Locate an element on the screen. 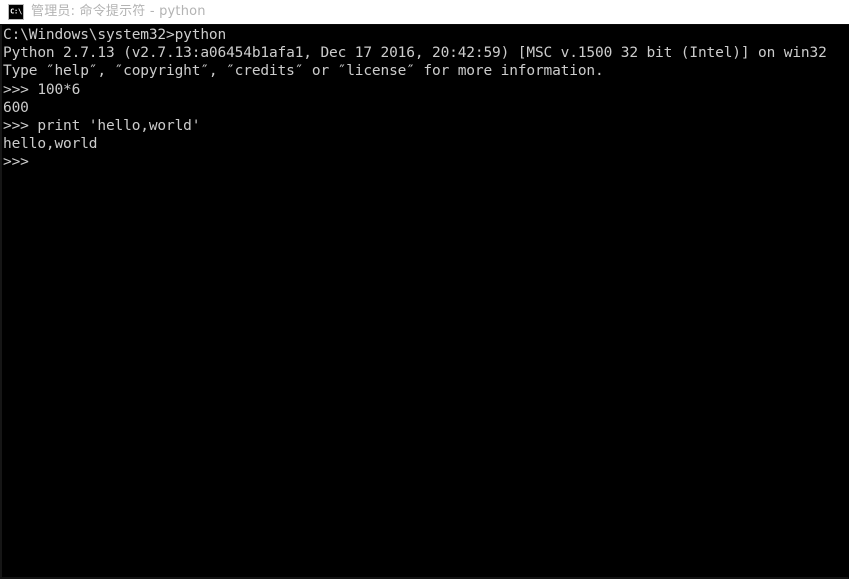 The height and width of the screenshot is (579, 849). console-line: hello,world is located at coordinates (50, 144).